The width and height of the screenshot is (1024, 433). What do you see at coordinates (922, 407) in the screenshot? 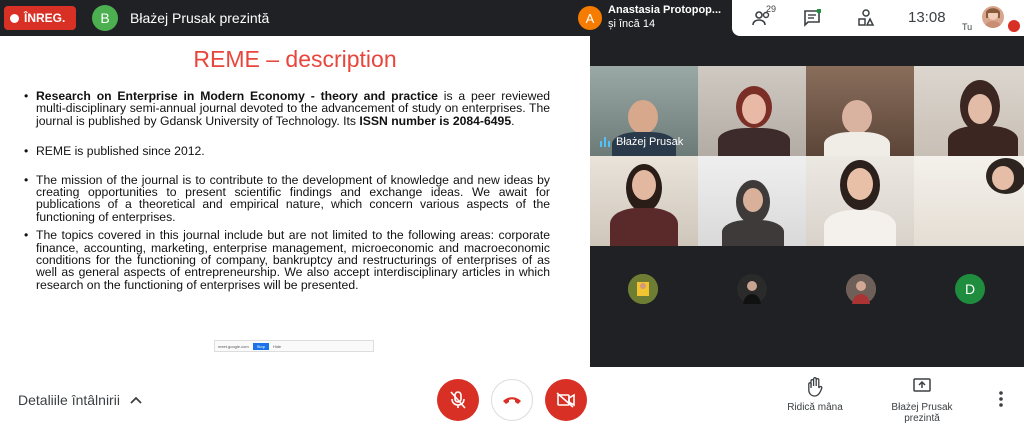
I see `presenting-line1: Błażej Prusak` at bounding box center [922, 407].